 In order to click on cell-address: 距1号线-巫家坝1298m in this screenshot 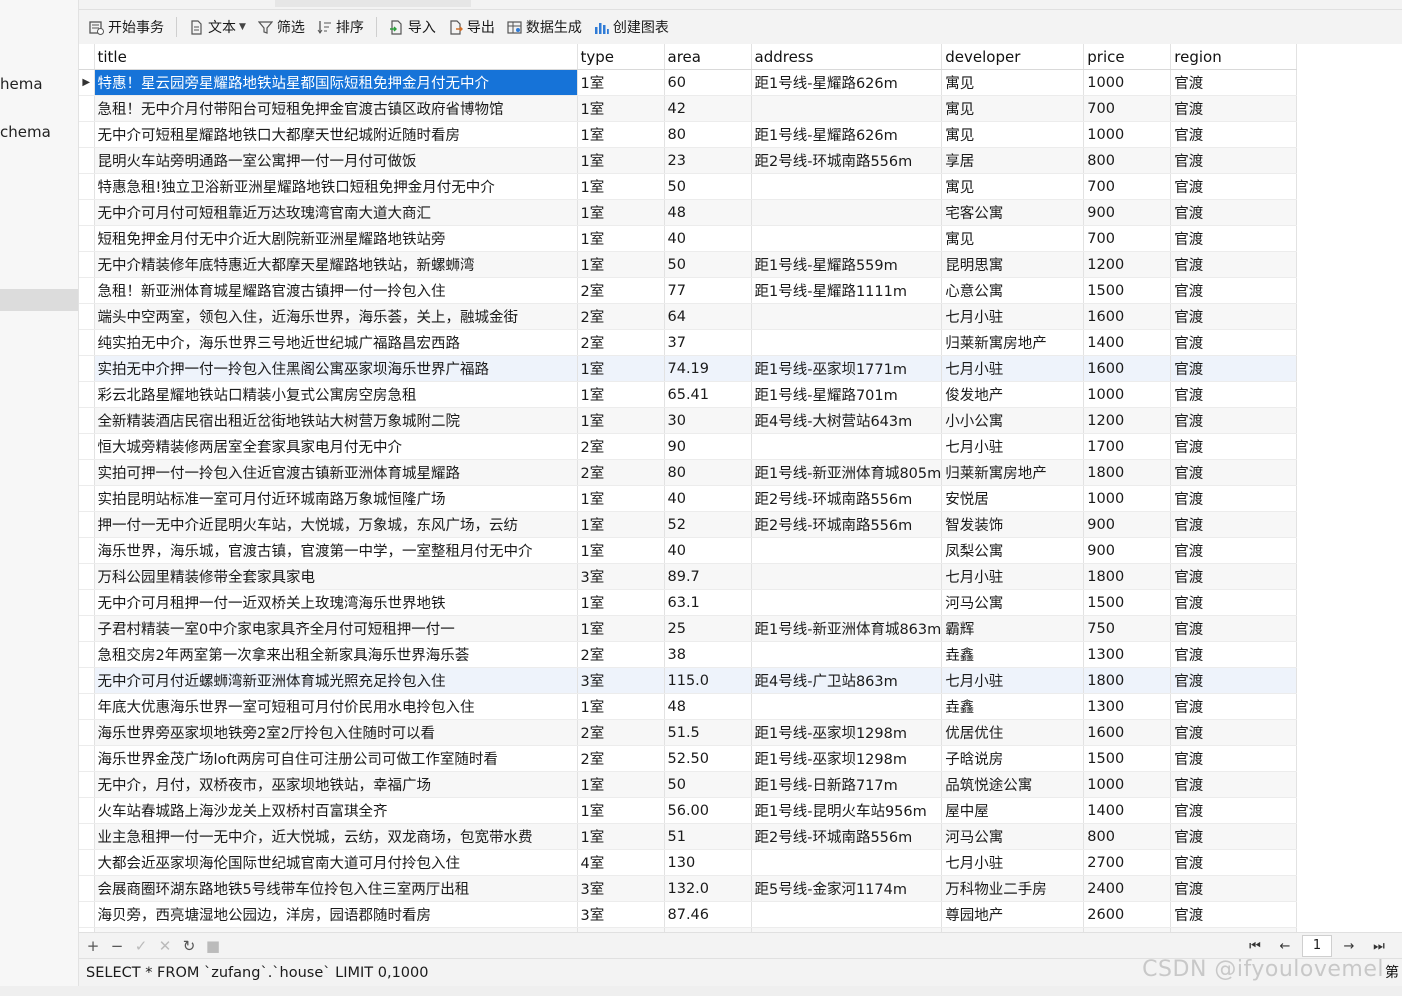, I will do `click(847, 732)`.